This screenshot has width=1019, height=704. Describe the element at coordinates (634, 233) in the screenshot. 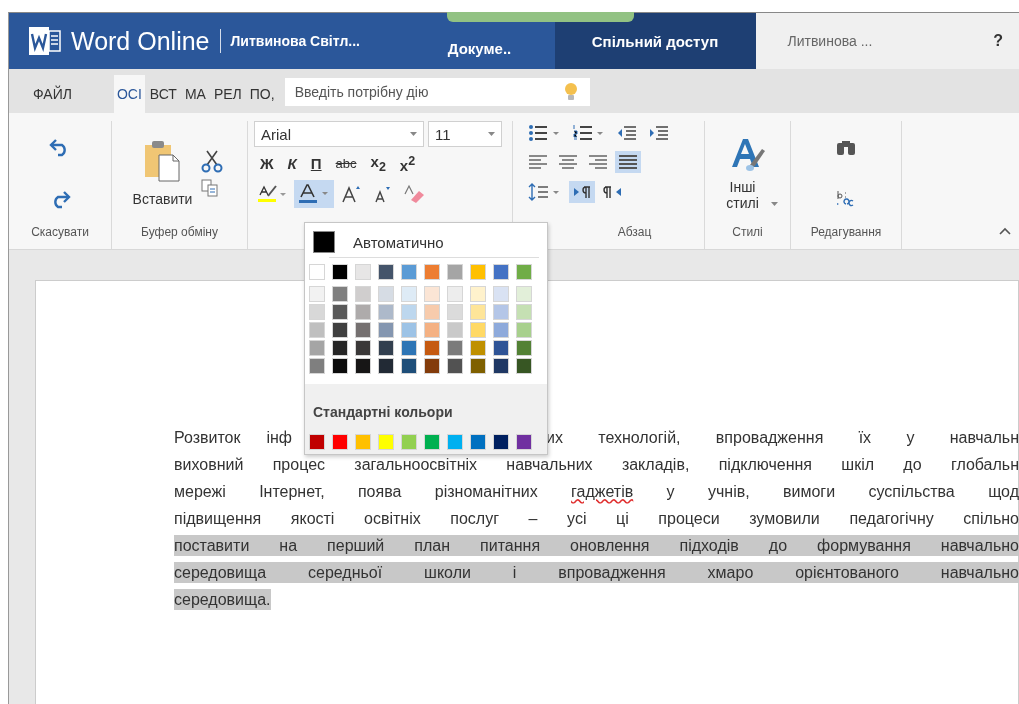

I see `group-label: Абзац` at that location.